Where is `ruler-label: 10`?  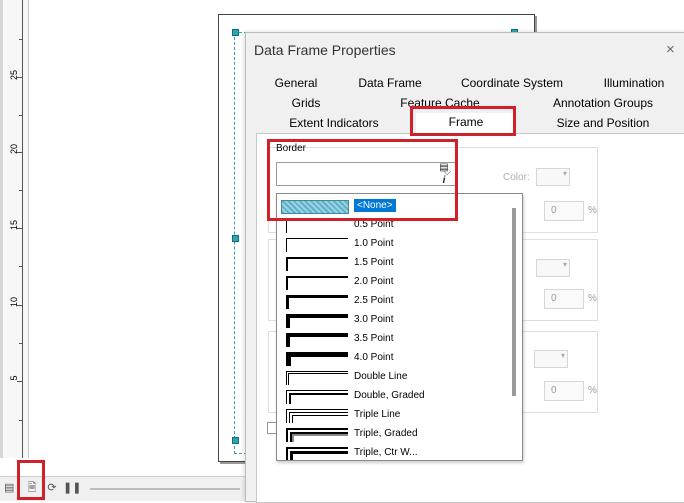 ruler-label: 10 is located at coordinates (14, 302).